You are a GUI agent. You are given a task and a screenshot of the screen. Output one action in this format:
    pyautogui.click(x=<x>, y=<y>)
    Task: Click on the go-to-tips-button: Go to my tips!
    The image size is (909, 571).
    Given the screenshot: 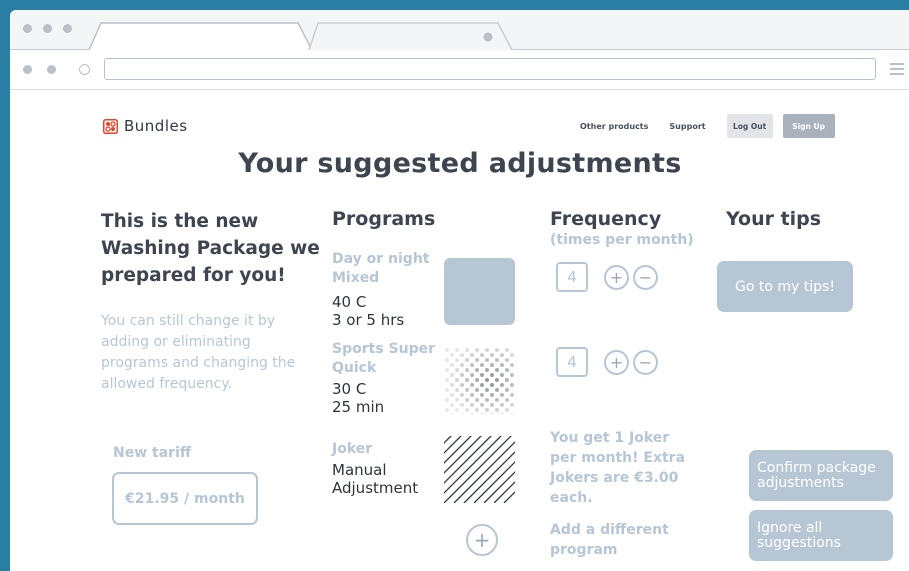 What is the action you would take?
    pyautogui.click(x=785, y=286)
    